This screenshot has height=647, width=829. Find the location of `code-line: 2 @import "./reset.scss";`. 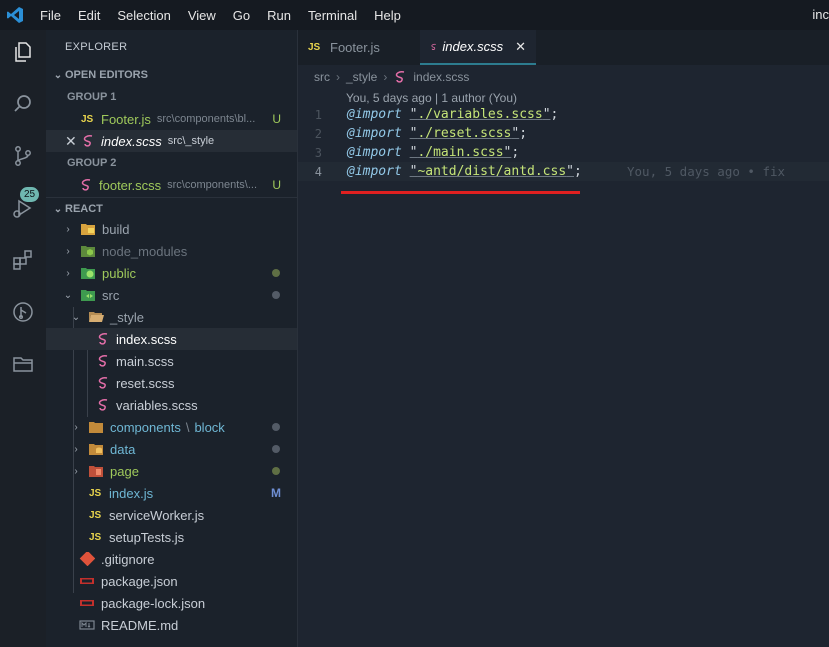

code-line: 2 @import "./reset.scss"; is located at coordinates (563, 133).